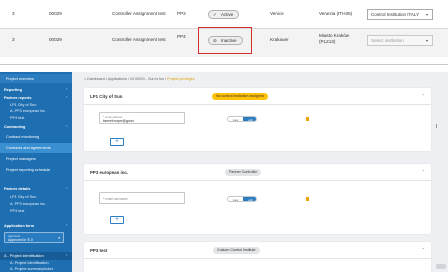 Image resolution: width=448 pixels, height=272 pixels. I want to click on sidebar-item-project-managers: Project managers, so click(36, 159).